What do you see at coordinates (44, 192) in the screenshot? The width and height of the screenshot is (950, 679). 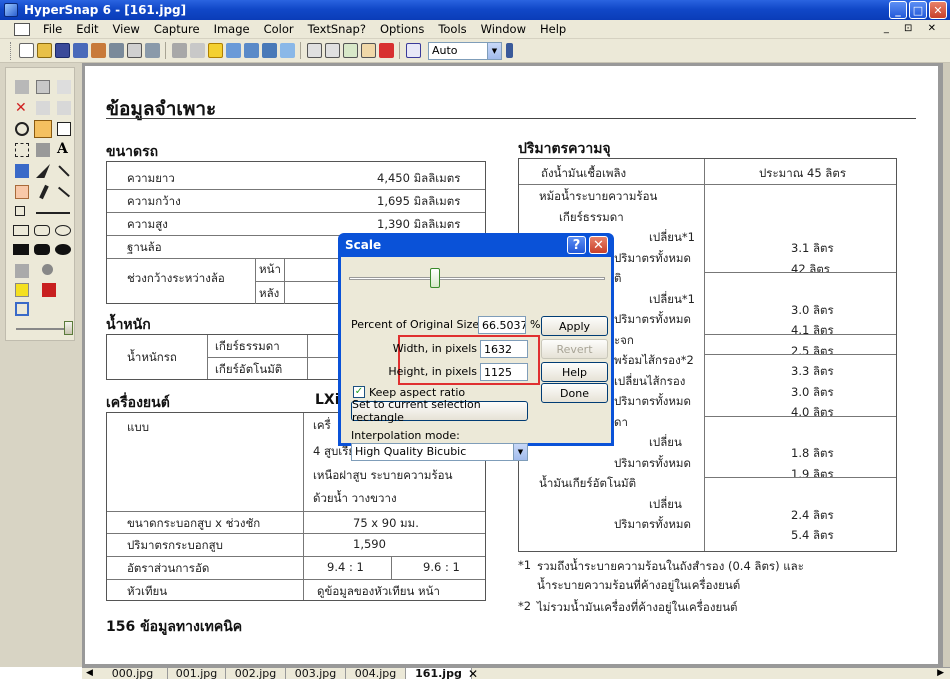 I see `pencil-icon` at bounding box center [44, 192].